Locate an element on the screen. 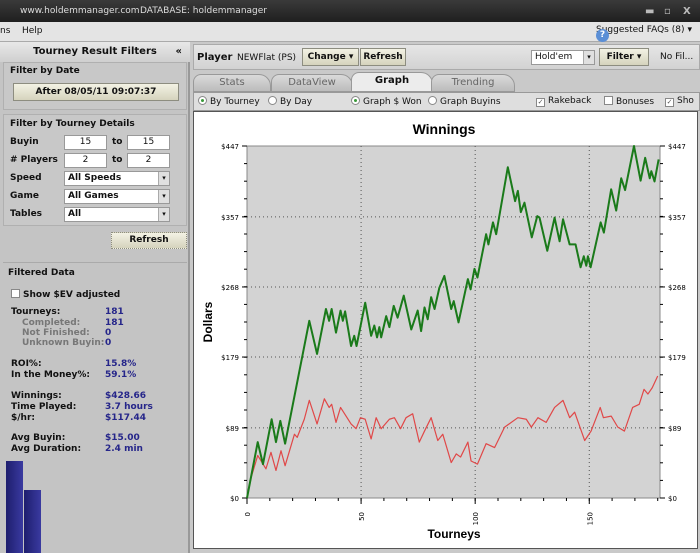 Image resolution: width=700 pixels, height=553 pixels. menu-help: Help is located at coordinates (32, 31).